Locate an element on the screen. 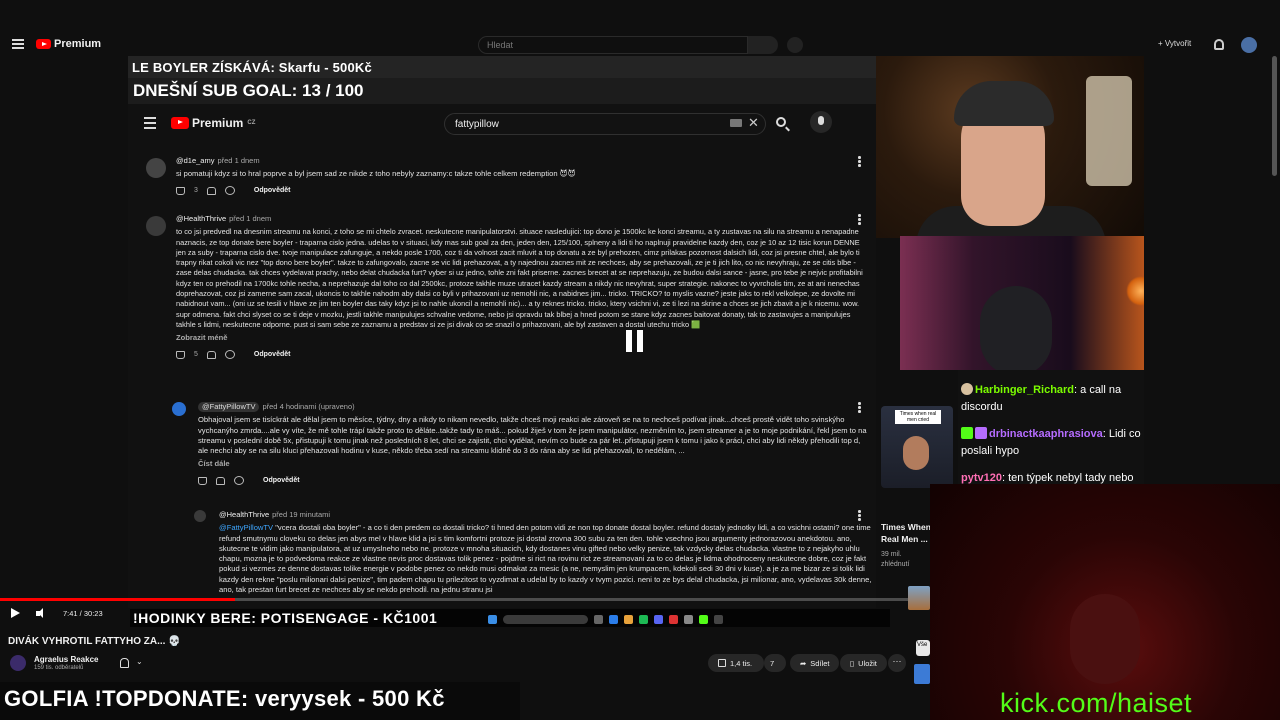 The height and width of the screenshot is (720, 1280). chat-user: drbinactkaaphrasiova is located at coordinates (1046, 434).